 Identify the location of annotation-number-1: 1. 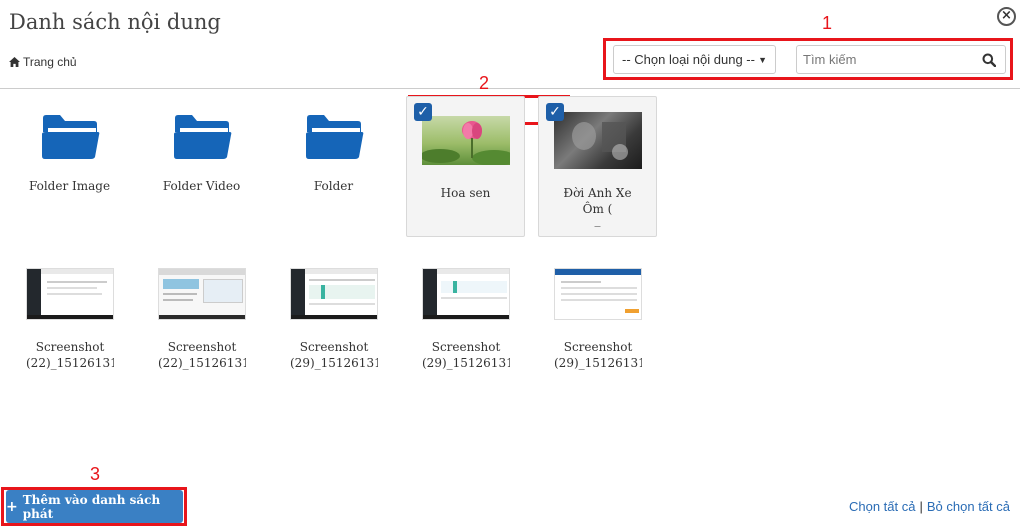
(827, 23).